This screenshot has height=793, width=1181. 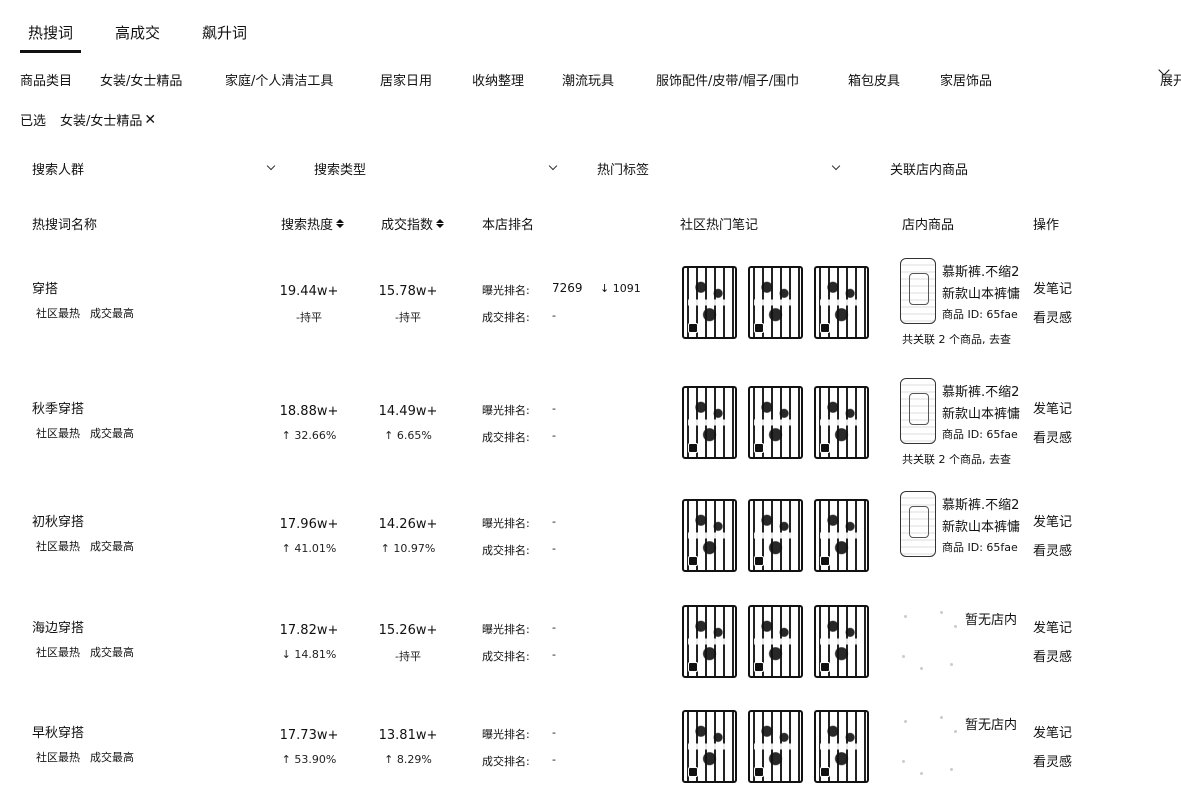 I want to click on tab-high-deal: 高成交, so click(x=137, y=37).